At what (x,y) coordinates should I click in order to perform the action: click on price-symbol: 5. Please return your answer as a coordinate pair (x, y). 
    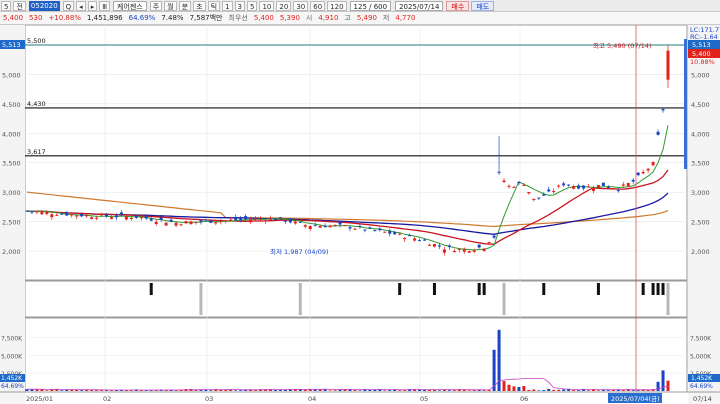
    Looking at the image, I should click on (6, 5).